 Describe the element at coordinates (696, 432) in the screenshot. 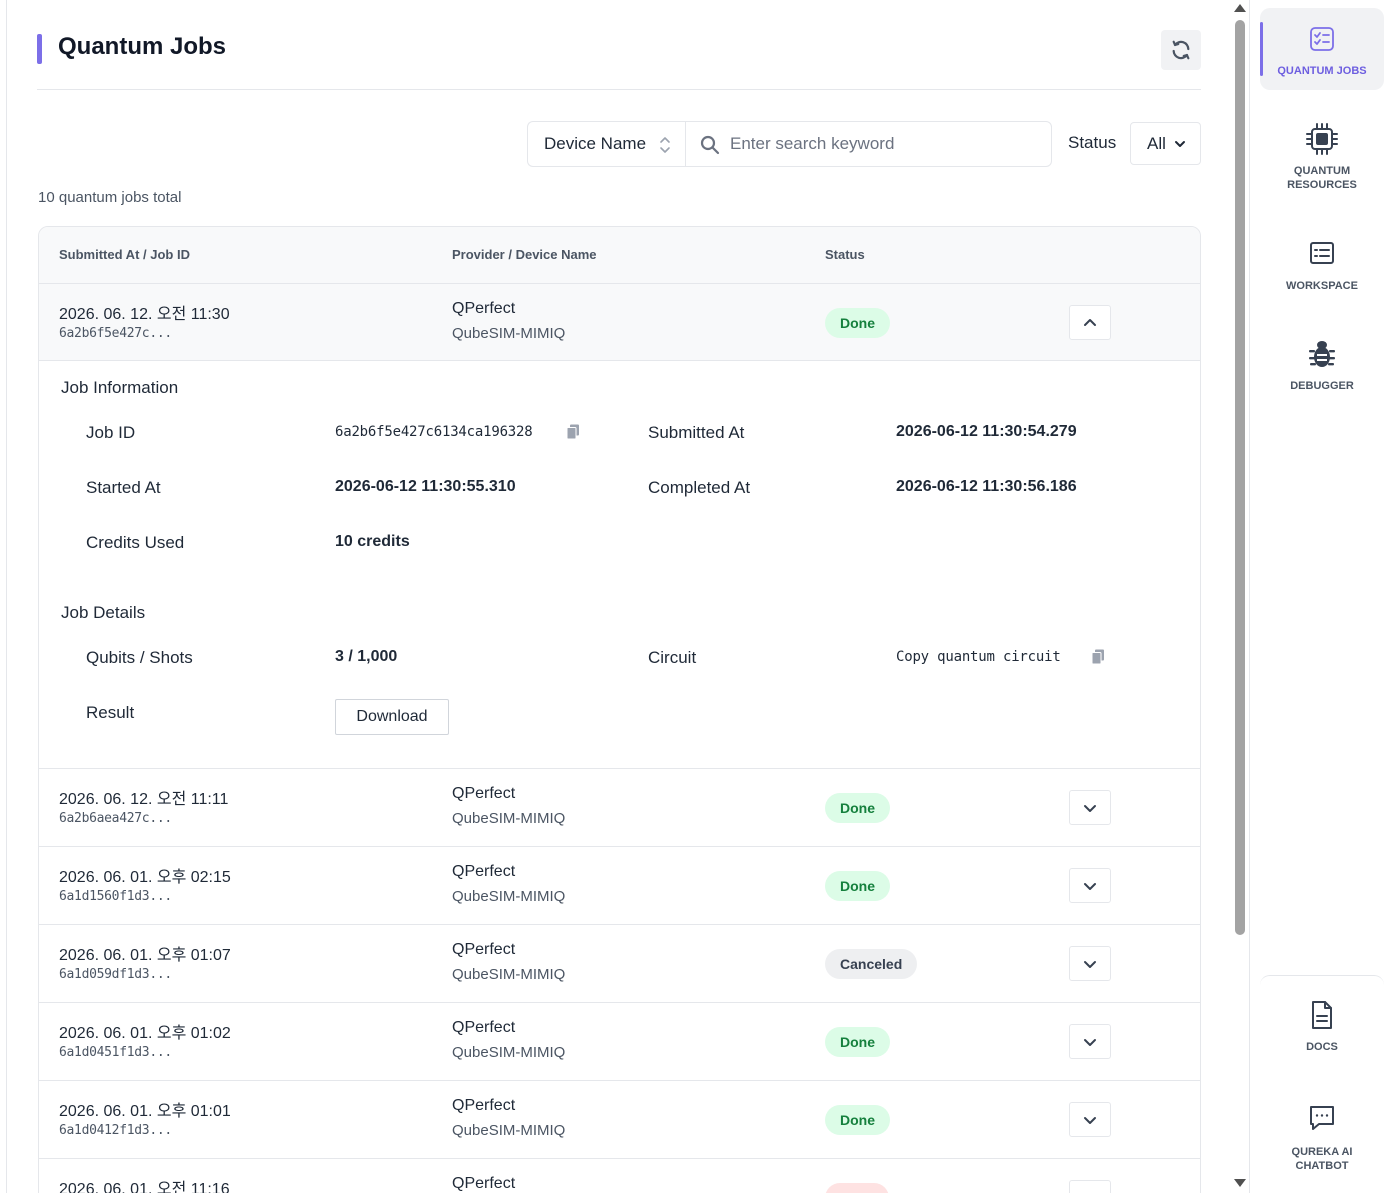

I see `submitted-at-label: Submitted At` at that location.